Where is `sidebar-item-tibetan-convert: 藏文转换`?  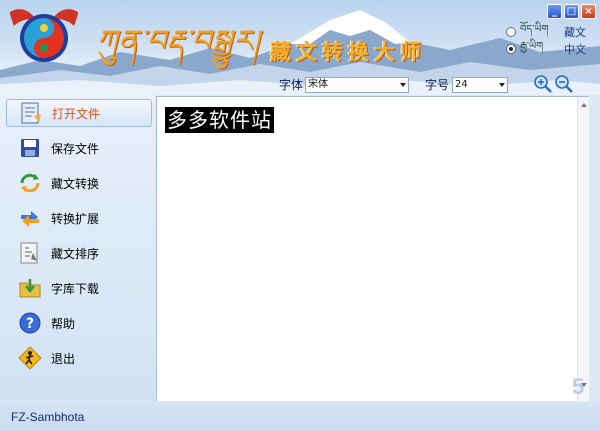 sidebar-item-tibetan-convert: 藏文转换 is located at coordinates (79, 183).